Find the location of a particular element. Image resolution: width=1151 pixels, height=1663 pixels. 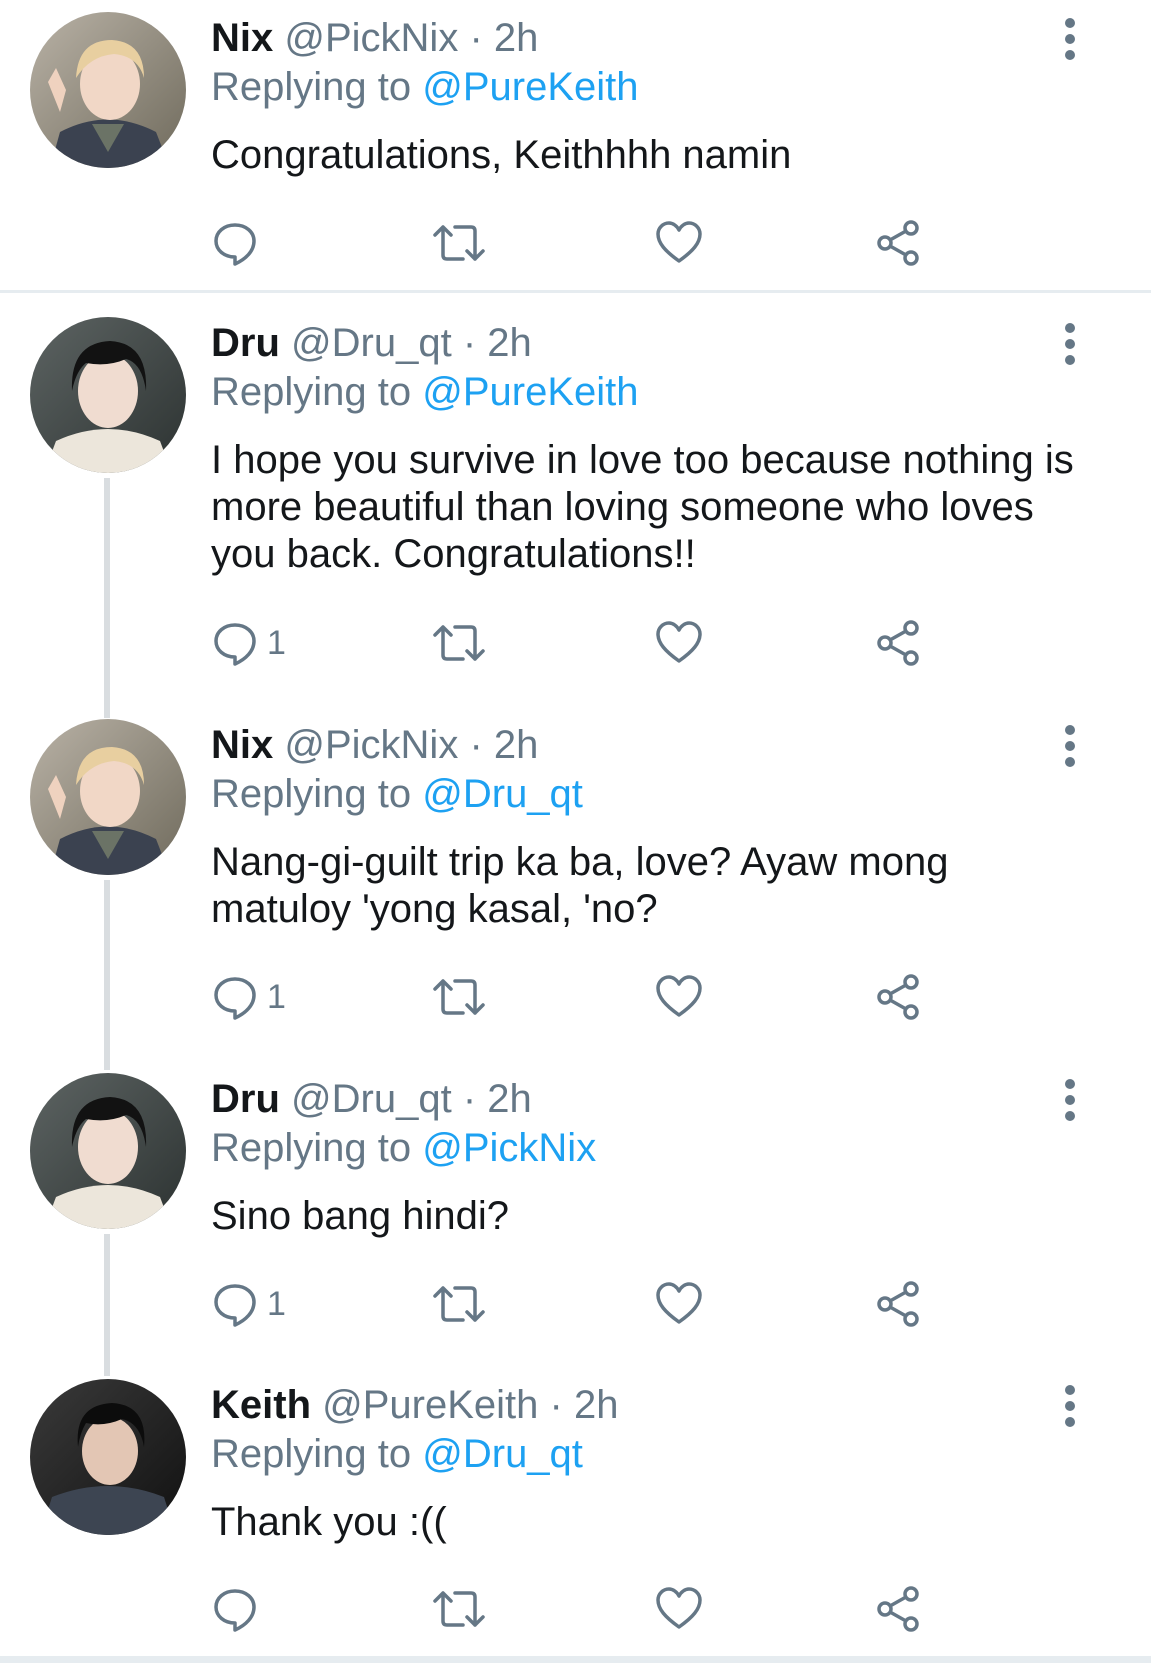

replying-to: Replying to @PickNix is located at coordinates (403, 1148).